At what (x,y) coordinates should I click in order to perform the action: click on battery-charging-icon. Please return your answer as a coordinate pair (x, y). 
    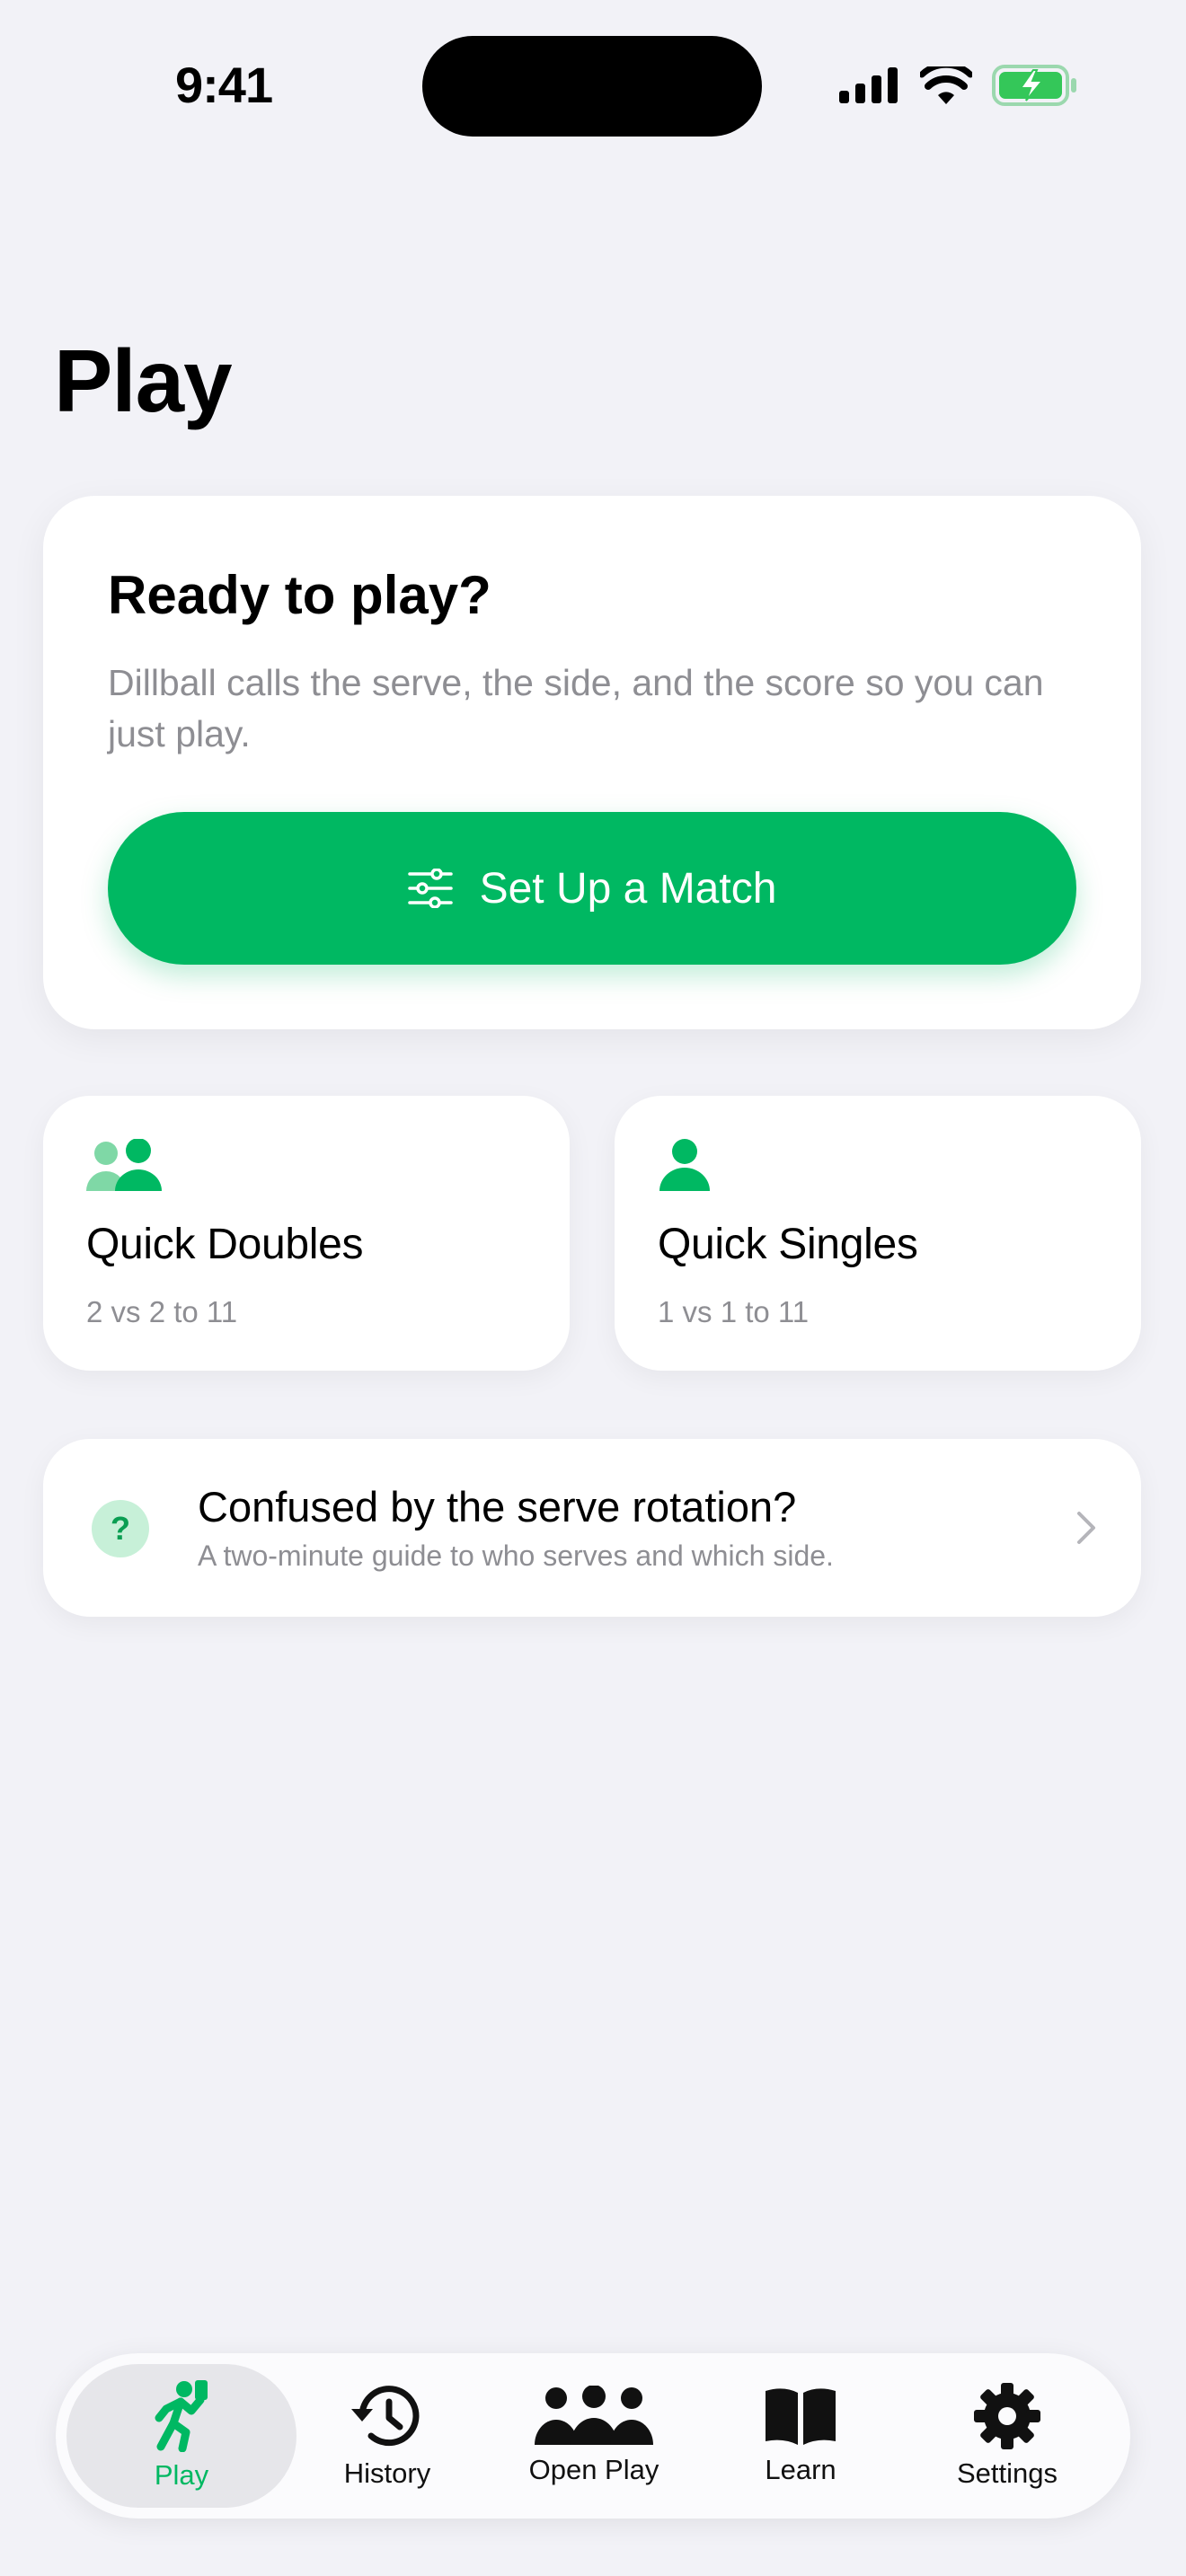
    Looking at the image, I should click on (1034, 85).